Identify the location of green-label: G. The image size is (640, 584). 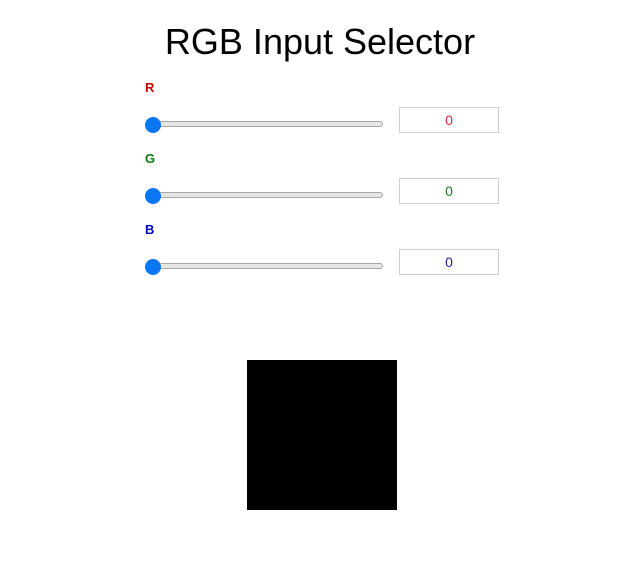
(150, 158).